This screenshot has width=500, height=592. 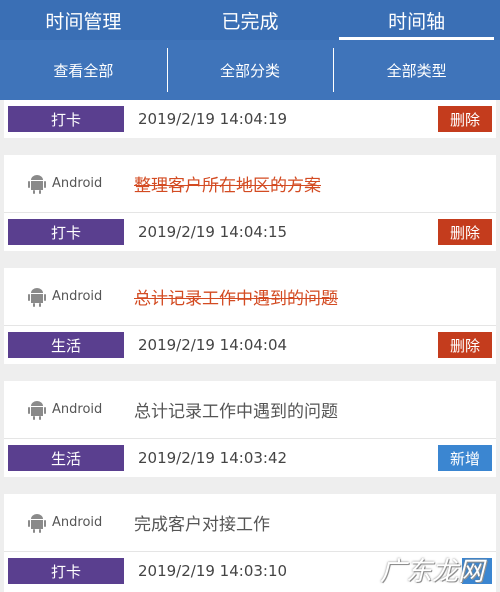 What do you see at coordinates (202, 522) in the screenshot?
I see `entry-title: 完成客户对接工作` at bounding box center [202, 522].